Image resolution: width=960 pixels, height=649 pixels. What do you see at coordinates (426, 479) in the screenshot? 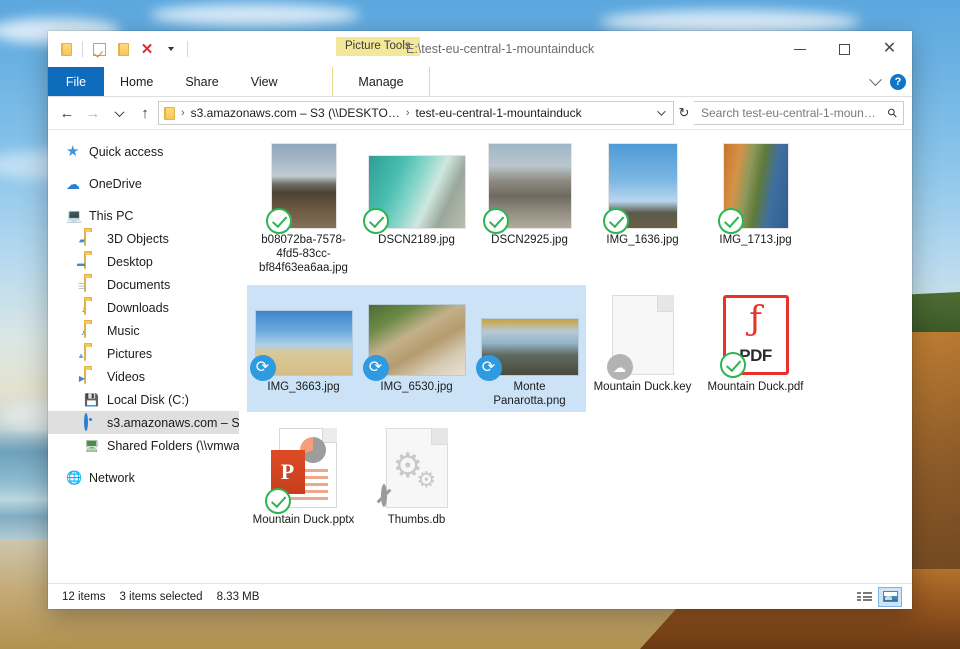
I see `gear-icon: ⚙` at bounding box center [426, 479].